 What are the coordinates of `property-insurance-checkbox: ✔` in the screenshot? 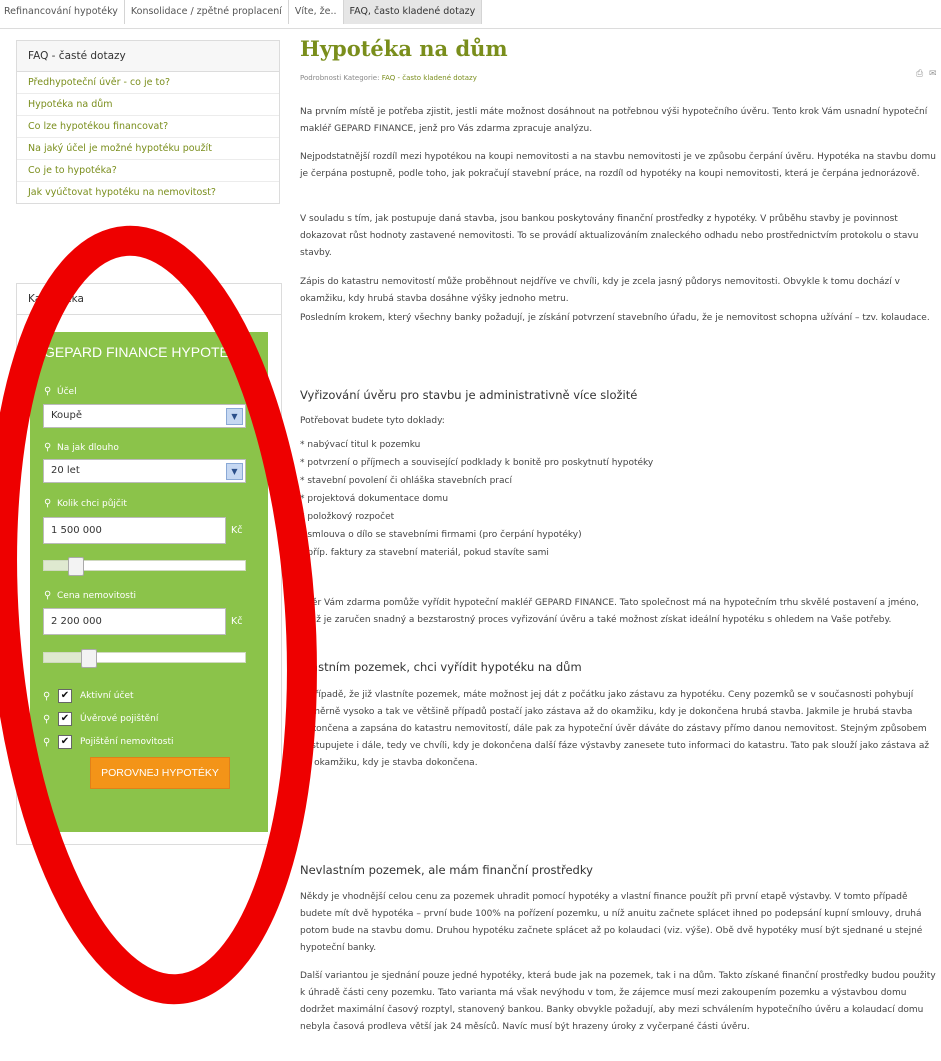 It's located at (65, 742).